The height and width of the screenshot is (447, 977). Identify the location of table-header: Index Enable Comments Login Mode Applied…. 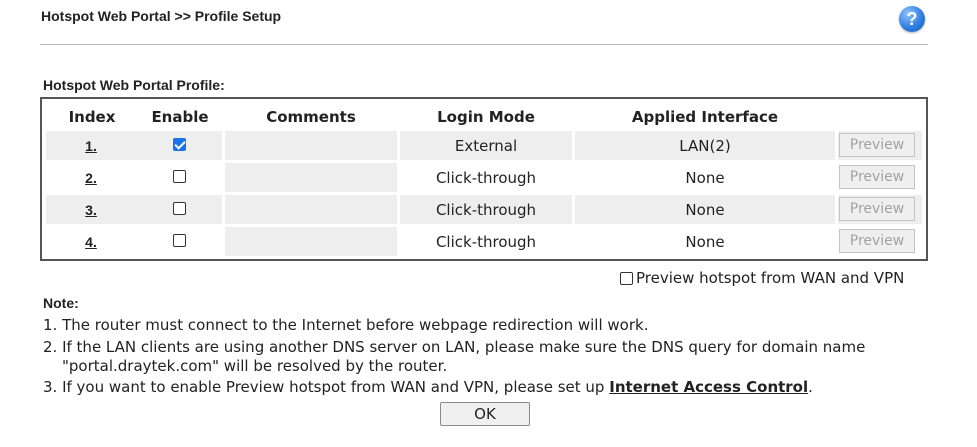
(484, 115).